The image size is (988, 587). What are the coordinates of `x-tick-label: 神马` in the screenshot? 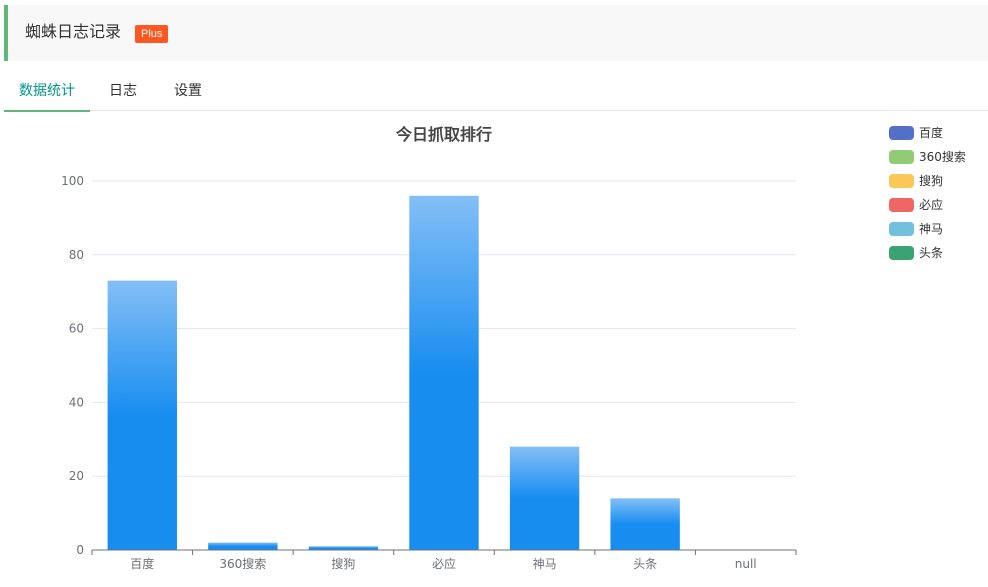 It's located at (545, 564).